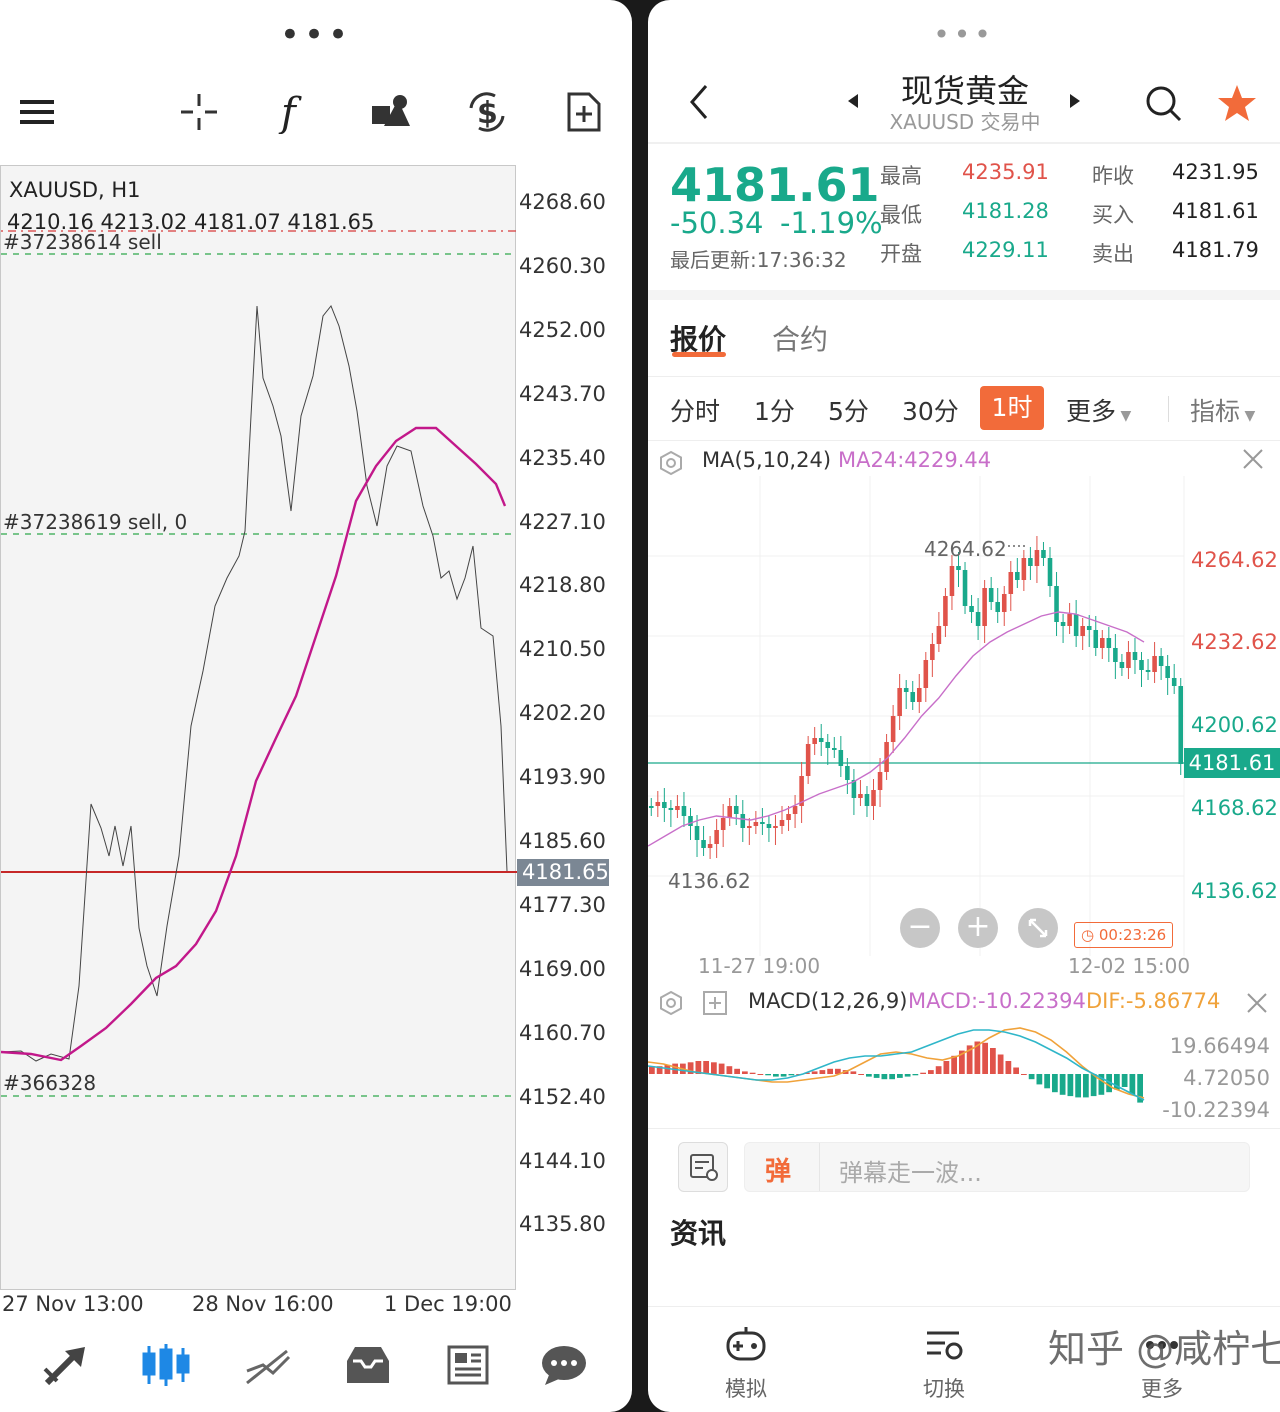 Image resolution: width=1280 pixels, height=1412 pixels. I want to click on new-order-icon, so click(584, 112).